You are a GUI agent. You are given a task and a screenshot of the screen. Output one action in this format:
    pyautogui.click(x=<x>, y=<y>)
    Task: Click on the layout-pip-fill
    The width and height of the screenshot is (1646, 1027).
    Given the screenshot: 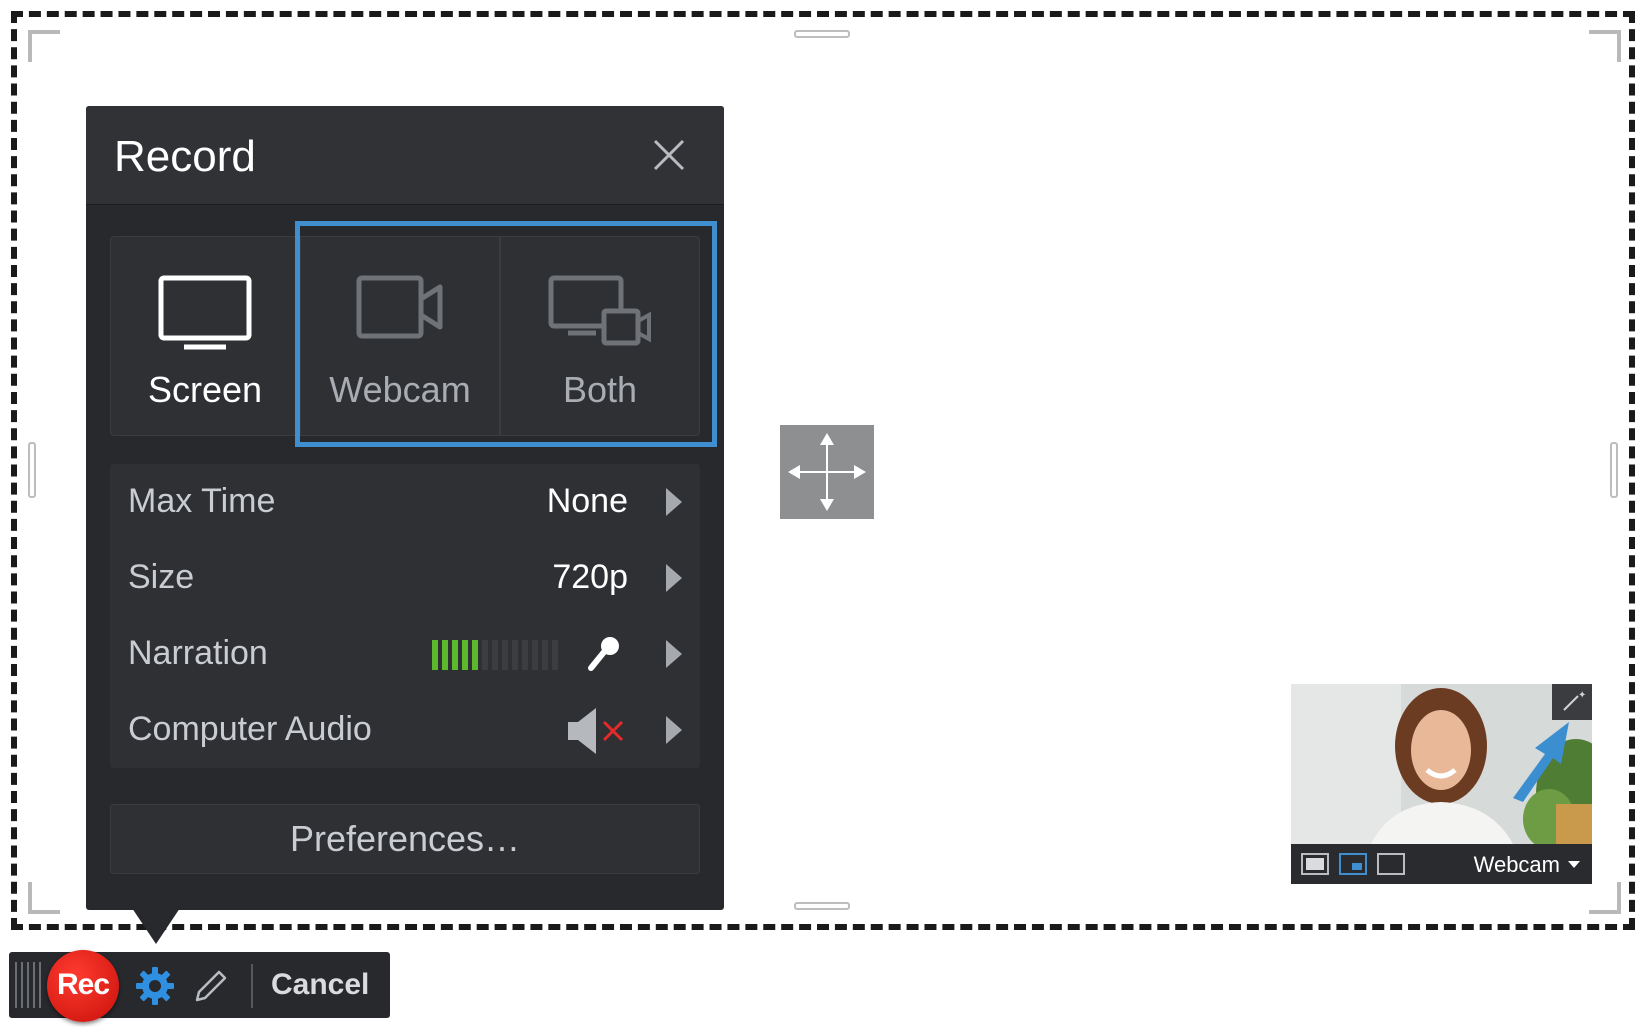 What is the action you would take?
    pyautogui.click(x=1357, y=866)
    